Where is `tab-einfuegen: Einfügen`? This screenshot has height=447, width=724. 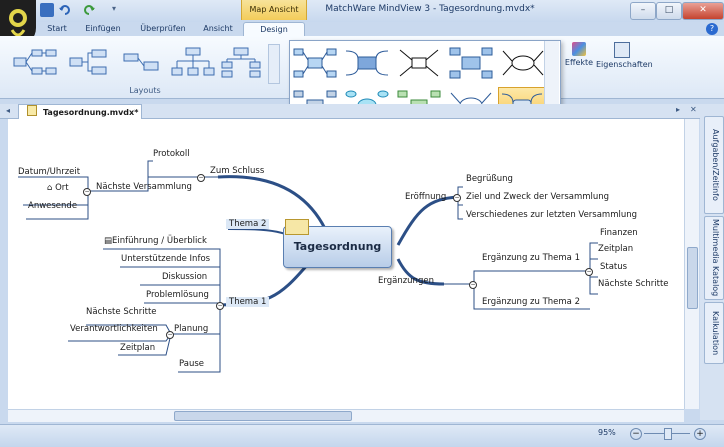 tab-einfuegen: Einfügen is located at coordinates (103, 29).